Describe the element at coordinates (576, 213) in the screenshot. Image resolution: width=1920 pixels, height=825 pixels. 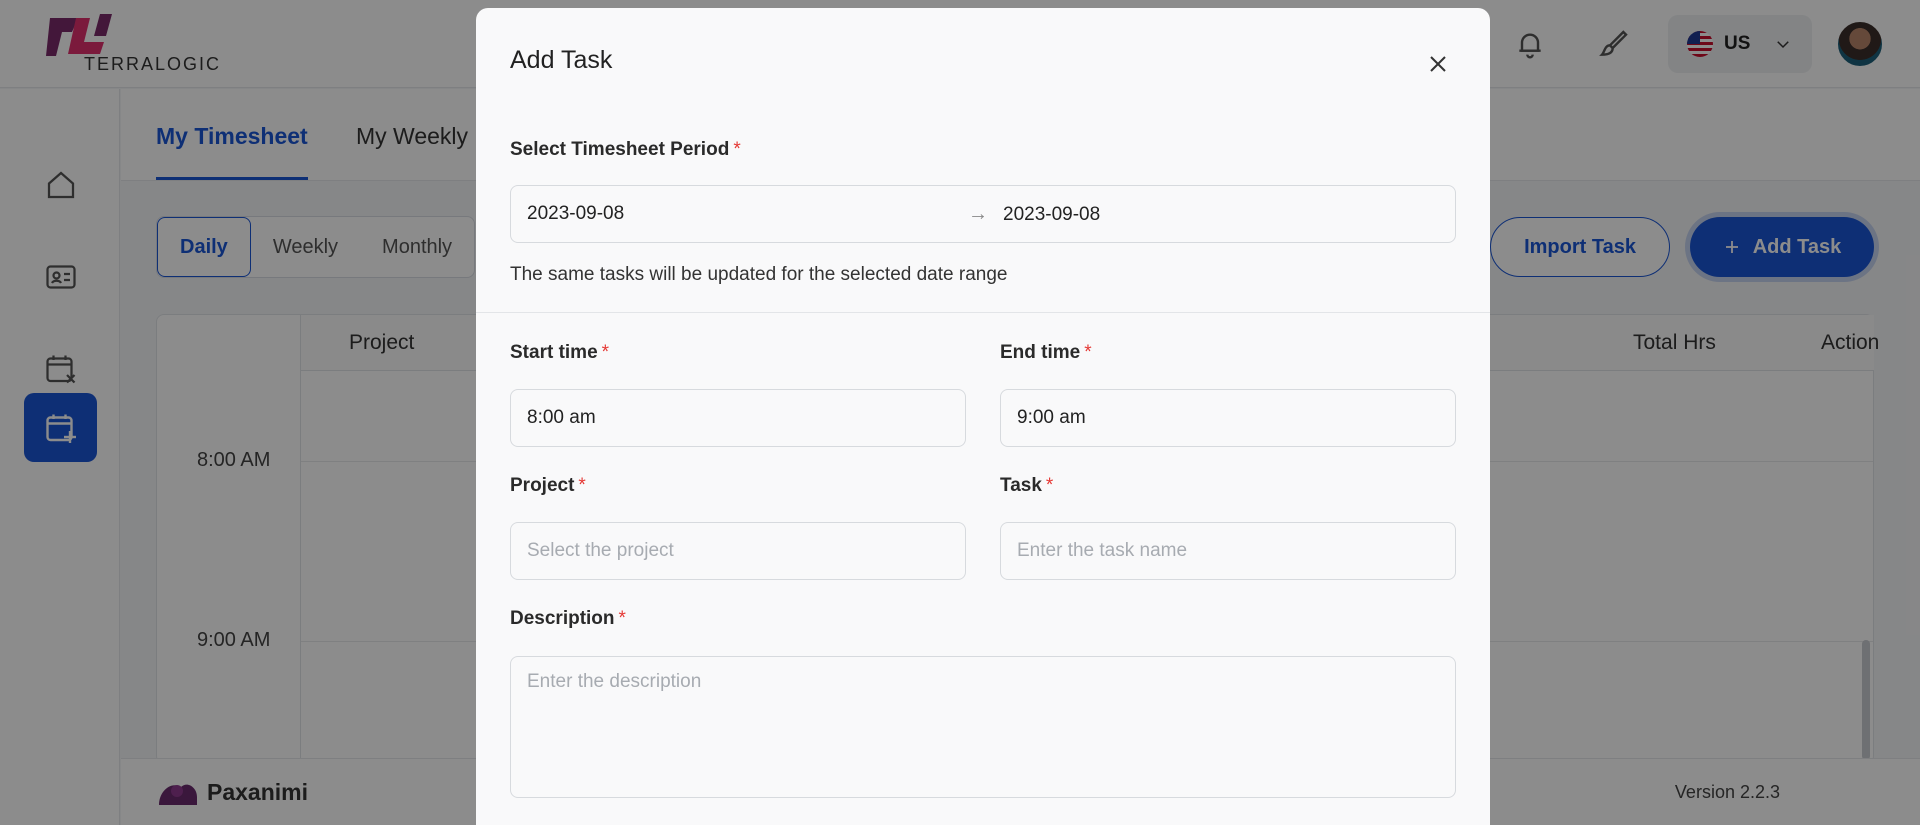
I see `period-start-value: 2023-09-08` at that location.